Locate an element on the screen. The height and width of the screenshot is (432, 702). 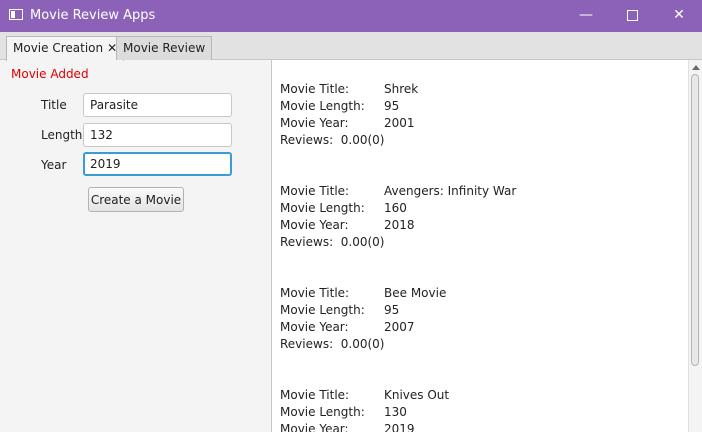
tab-movie-review: Movie Review is located at coordinates (164, 48).